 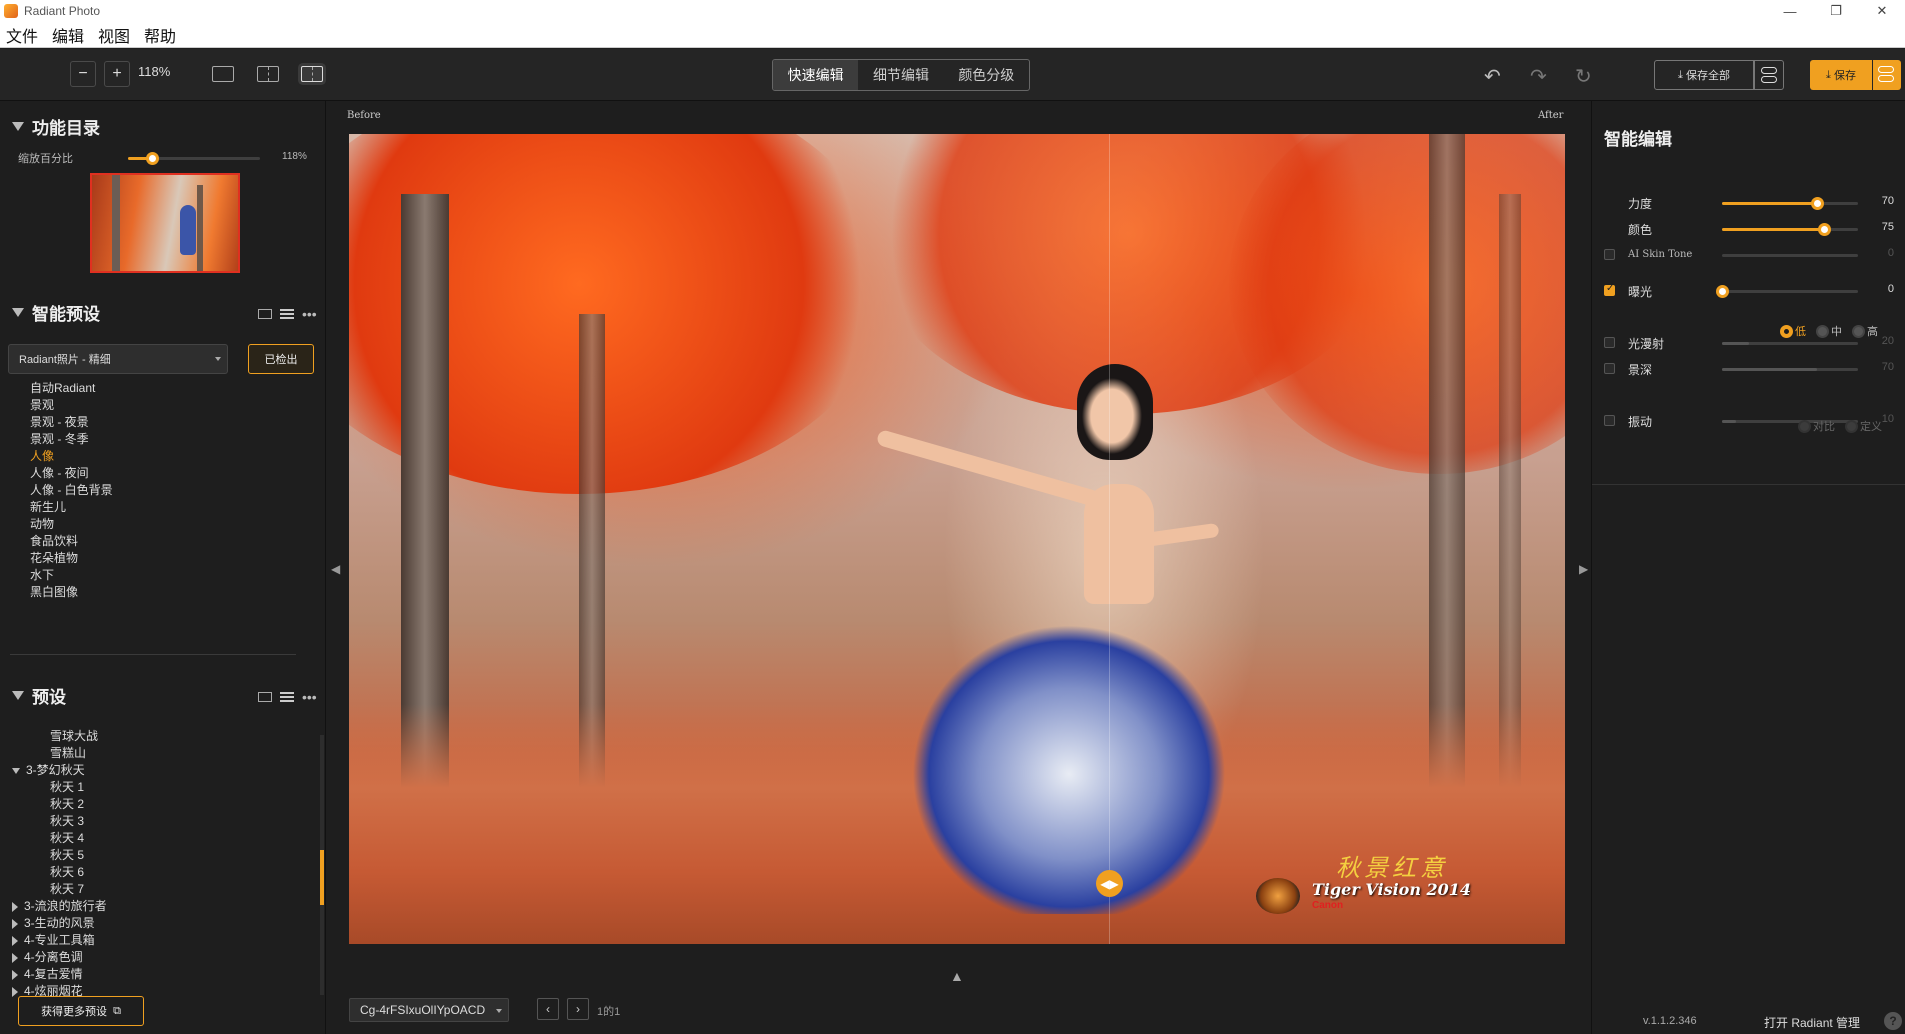 What do you see at coordinates (1769, 75) in the screenshot?
I see `save-all-options-button` at bounding box center [1769, 75].